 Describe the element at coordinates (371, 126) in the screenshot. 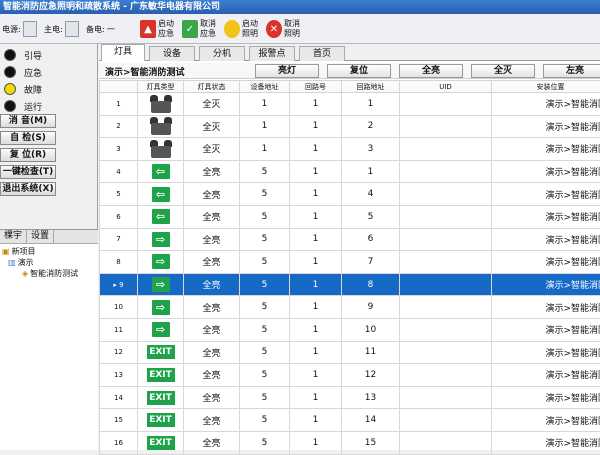

I see `loop-address: 2` at that location.